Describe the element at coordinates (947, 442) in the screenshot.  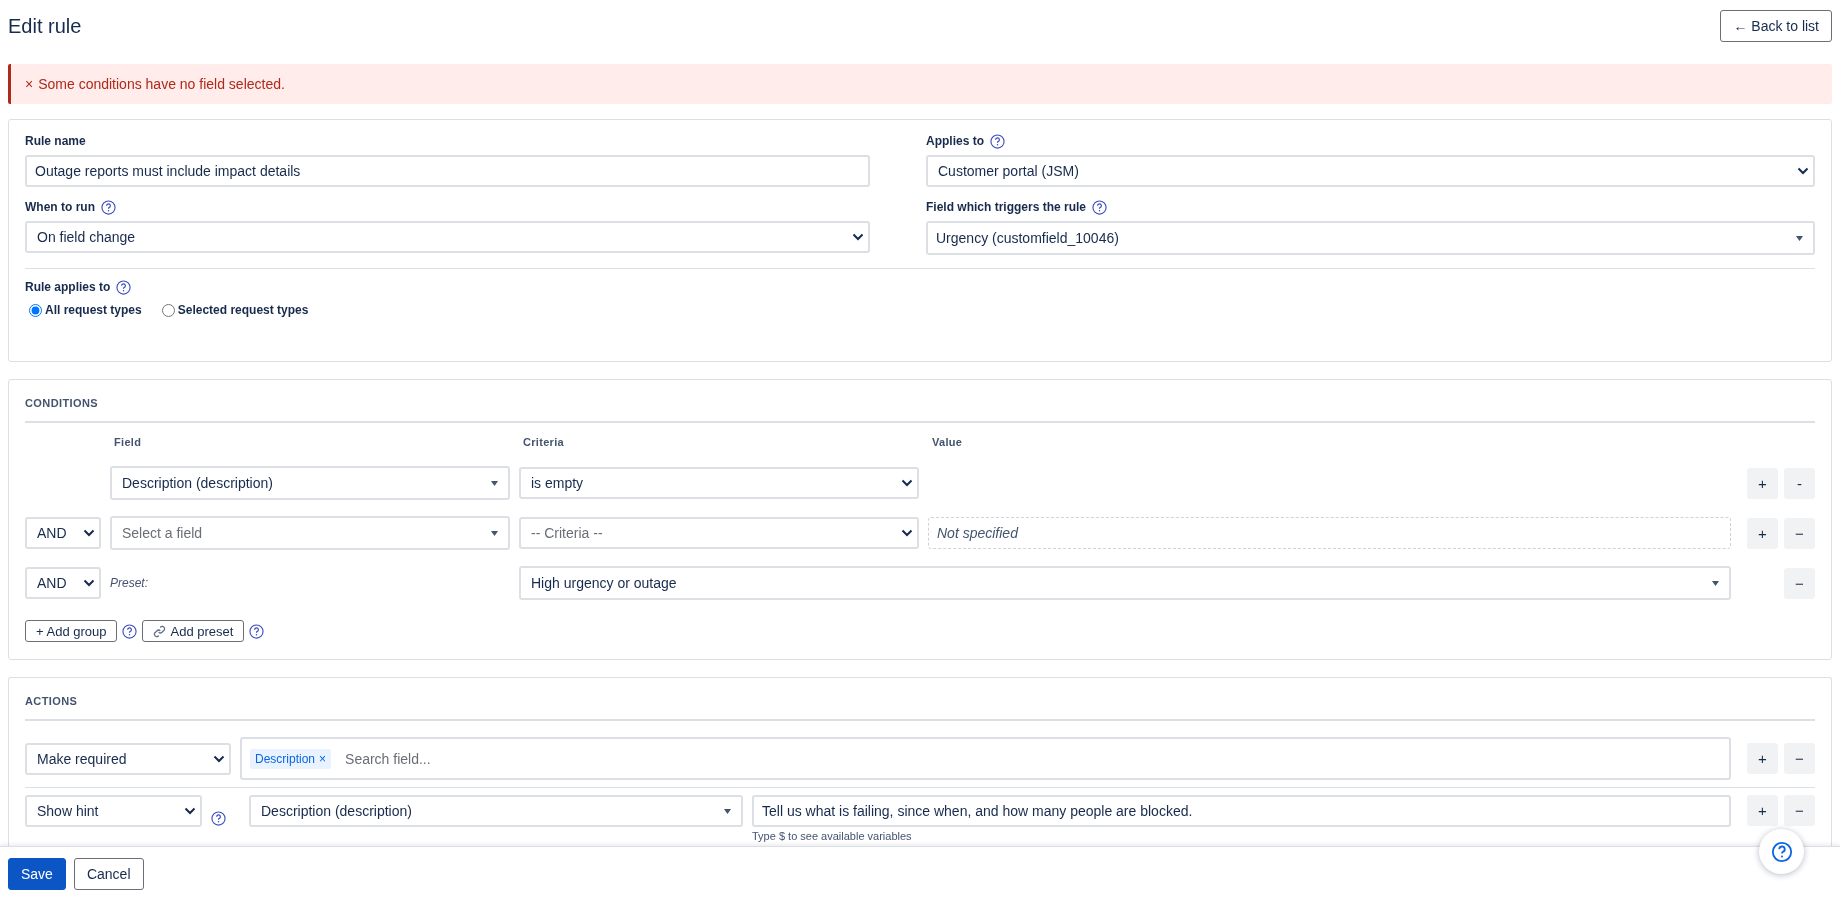
I see `column-header: Value` at that location.